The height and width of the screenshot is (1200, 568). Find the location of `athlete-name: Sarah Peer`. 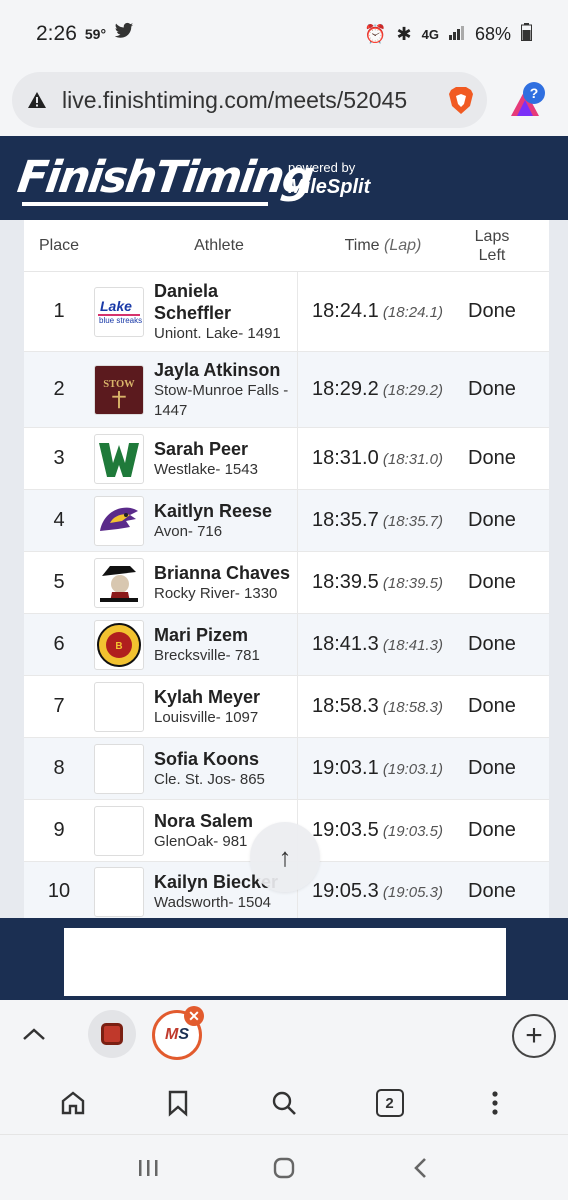

athlete-name: Sarah Peer is located at coordinates (225, 449).